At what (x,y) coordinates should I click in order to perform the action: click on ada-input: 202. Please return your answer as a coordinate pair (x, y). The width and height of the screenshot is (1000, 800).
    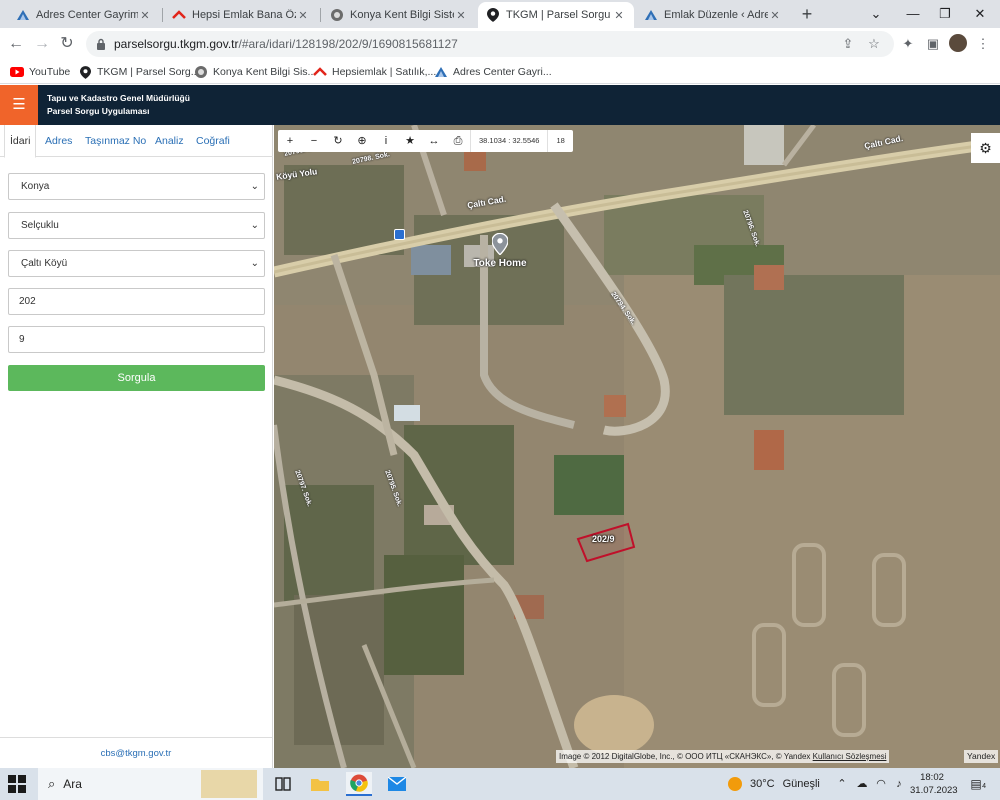
    Looking at the image, I should click on (136, 301).